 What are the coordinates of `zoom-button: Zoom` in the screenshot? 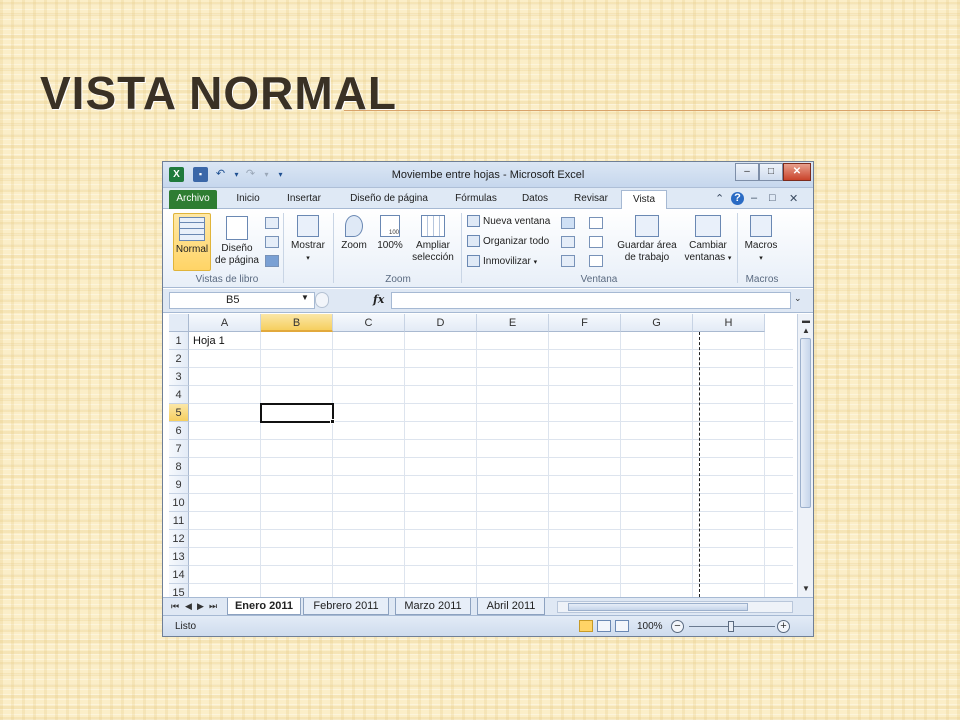 It's located at (354, 242).